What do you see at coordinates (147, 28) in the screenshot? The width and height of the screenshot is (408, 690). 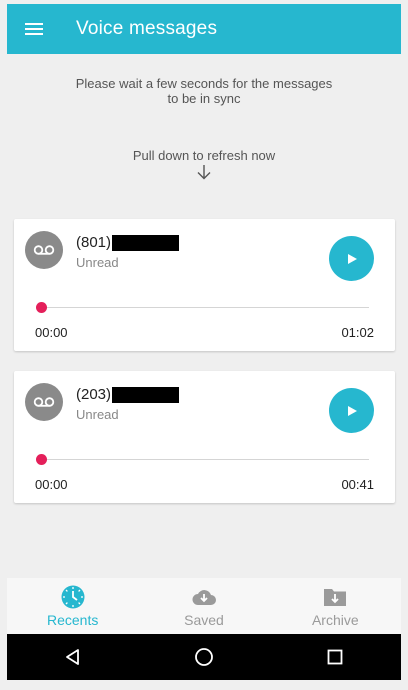 I see `page-title: Voice messages` at bounding box center [147, 28].